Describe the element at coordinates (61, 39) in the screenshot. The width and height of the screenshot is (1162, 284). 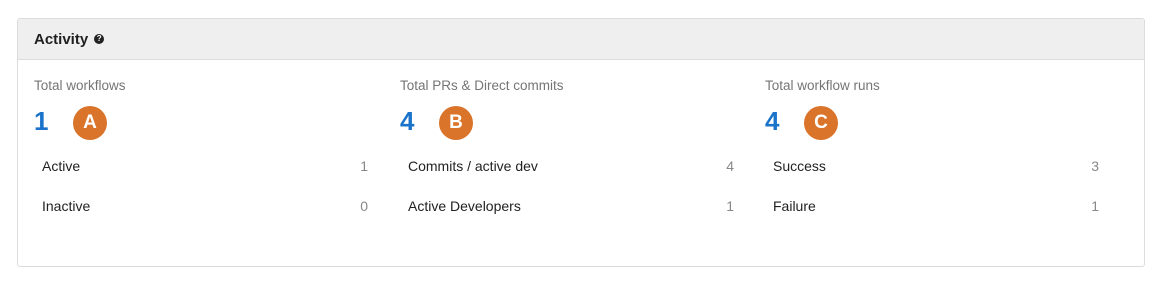
I see `panel-title: Activity` at that location.